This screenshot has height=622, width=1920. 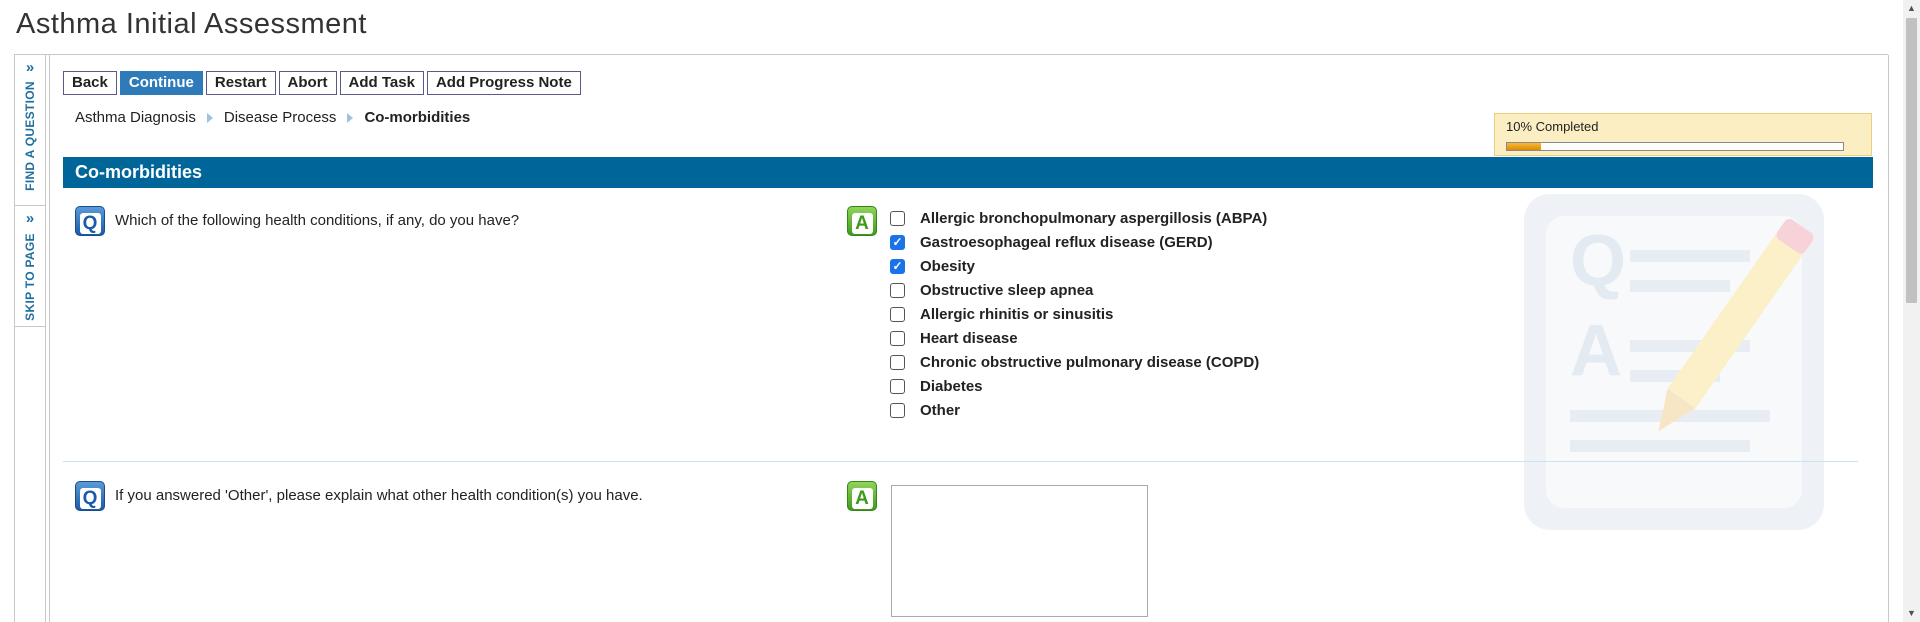 I want to click on restart-button: Restart, so click(x=240, y=83).